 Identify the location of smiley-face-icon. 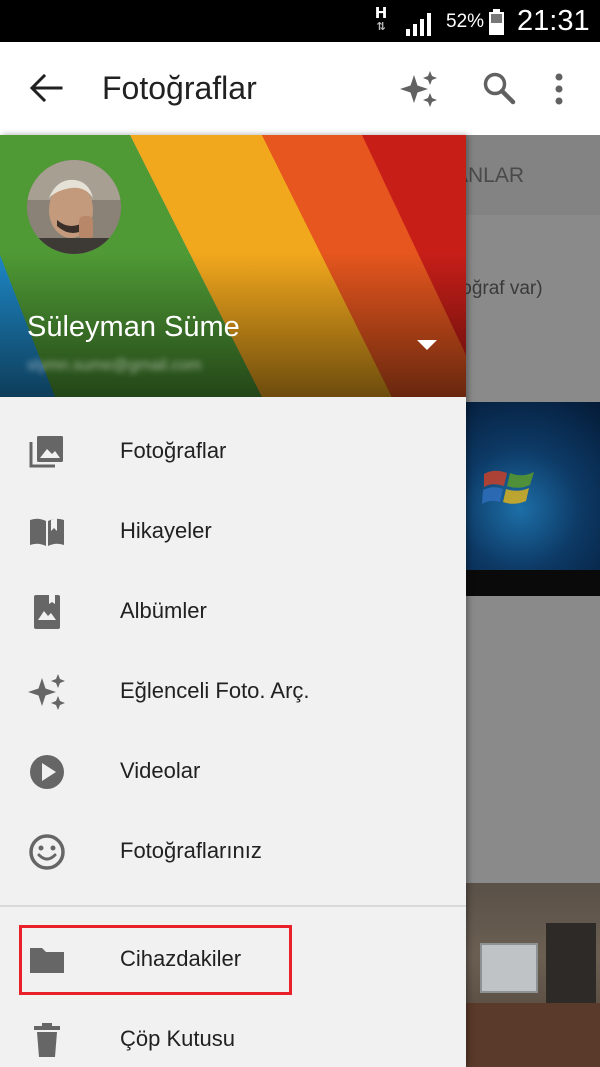
(47, 852).